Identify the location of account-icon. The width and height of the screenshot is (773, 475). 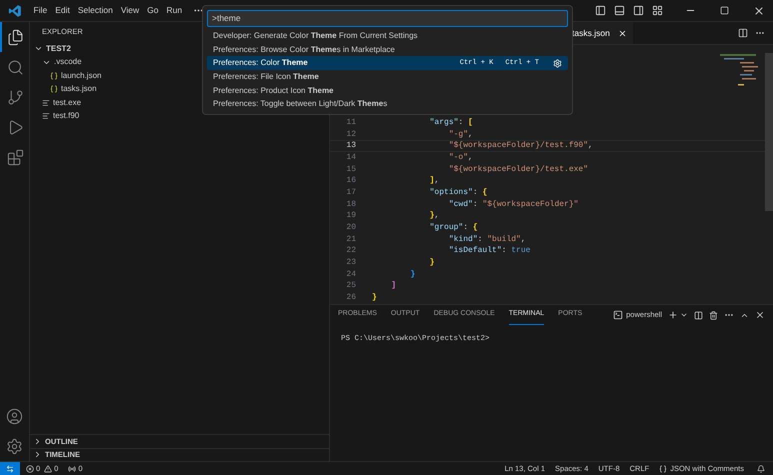
(14, 416).